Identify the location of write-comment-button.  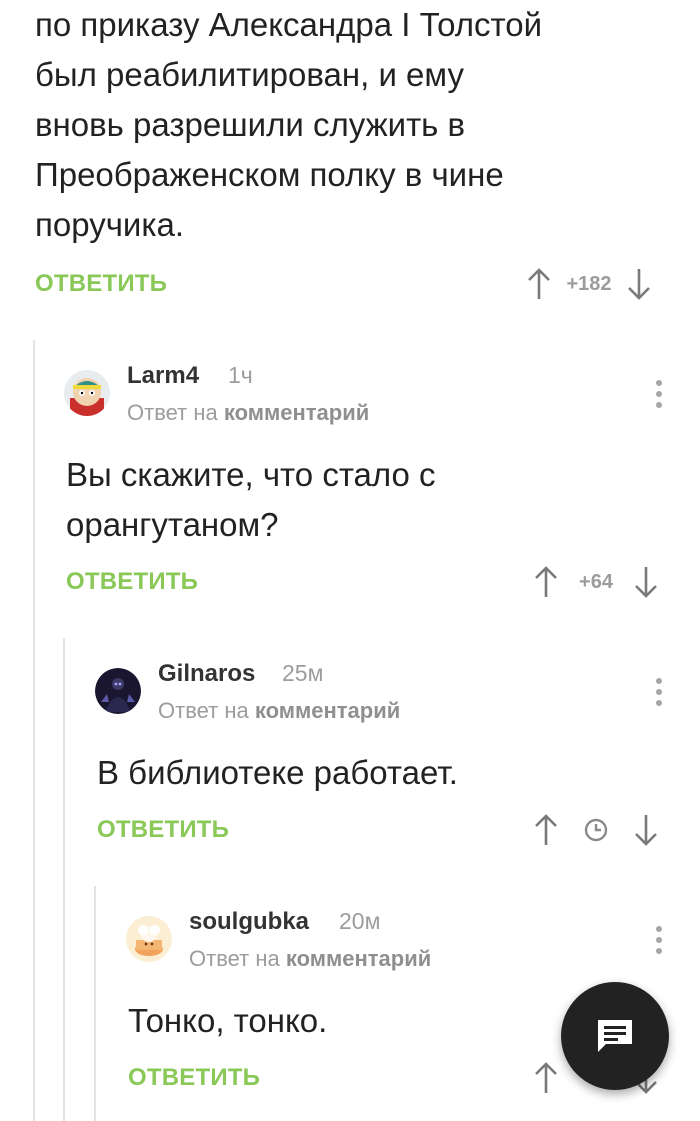
(615, 1036).